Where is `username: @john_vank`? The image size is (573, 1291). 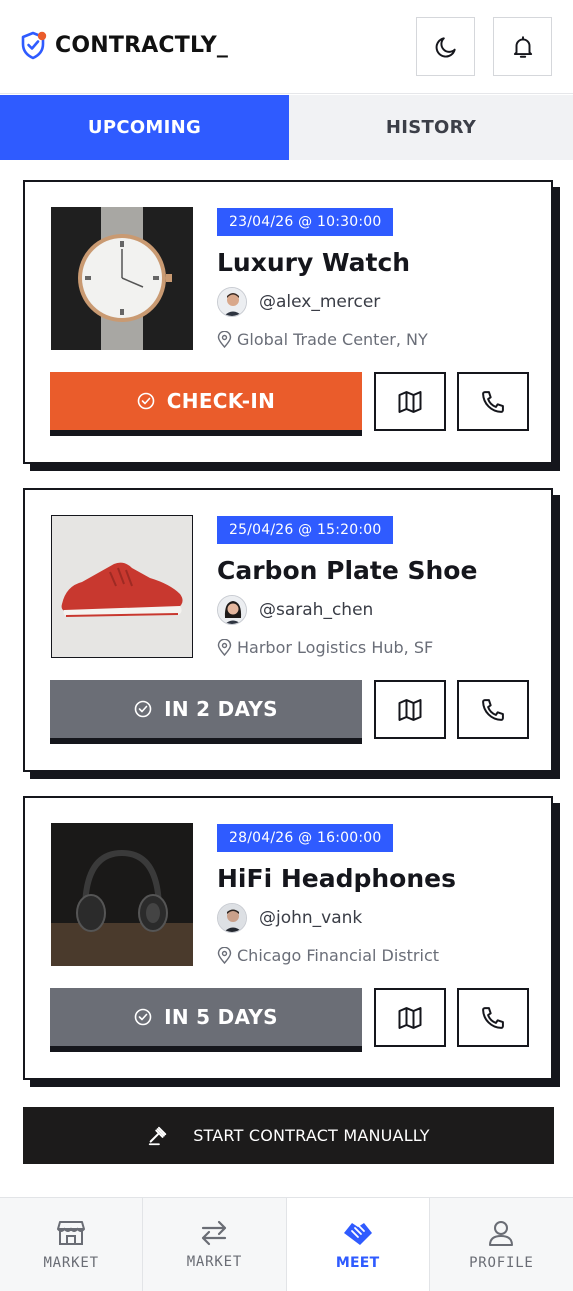 username: @john_vank is located at coordinates (311, 918).